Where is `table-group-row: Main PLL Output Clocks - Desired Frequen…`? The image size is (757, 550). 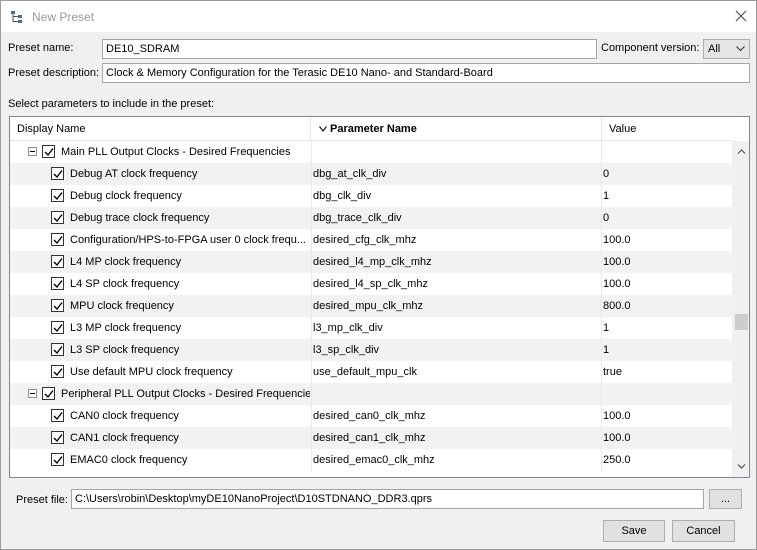 table-group-row: Main PLL Output Clocks - Desired Frequen… is located at coordinates (371, 152).